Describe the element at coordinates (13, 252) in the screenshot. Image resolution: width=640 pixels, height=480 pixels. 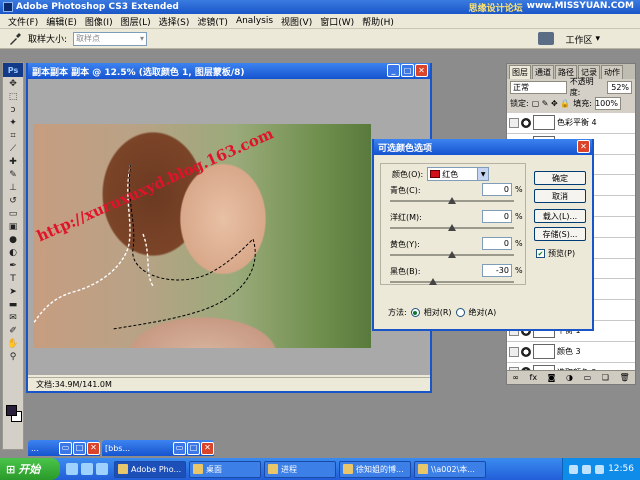
I see `dodge-tool-icon: ◐` at that location.